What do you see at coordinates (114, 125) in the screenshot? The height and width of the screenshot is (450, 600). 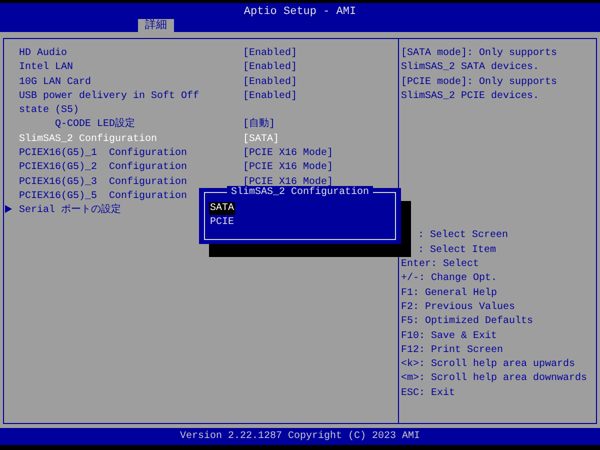 I see `setting-label: Q-CODE LED設定` at bounding box center [114, 125].